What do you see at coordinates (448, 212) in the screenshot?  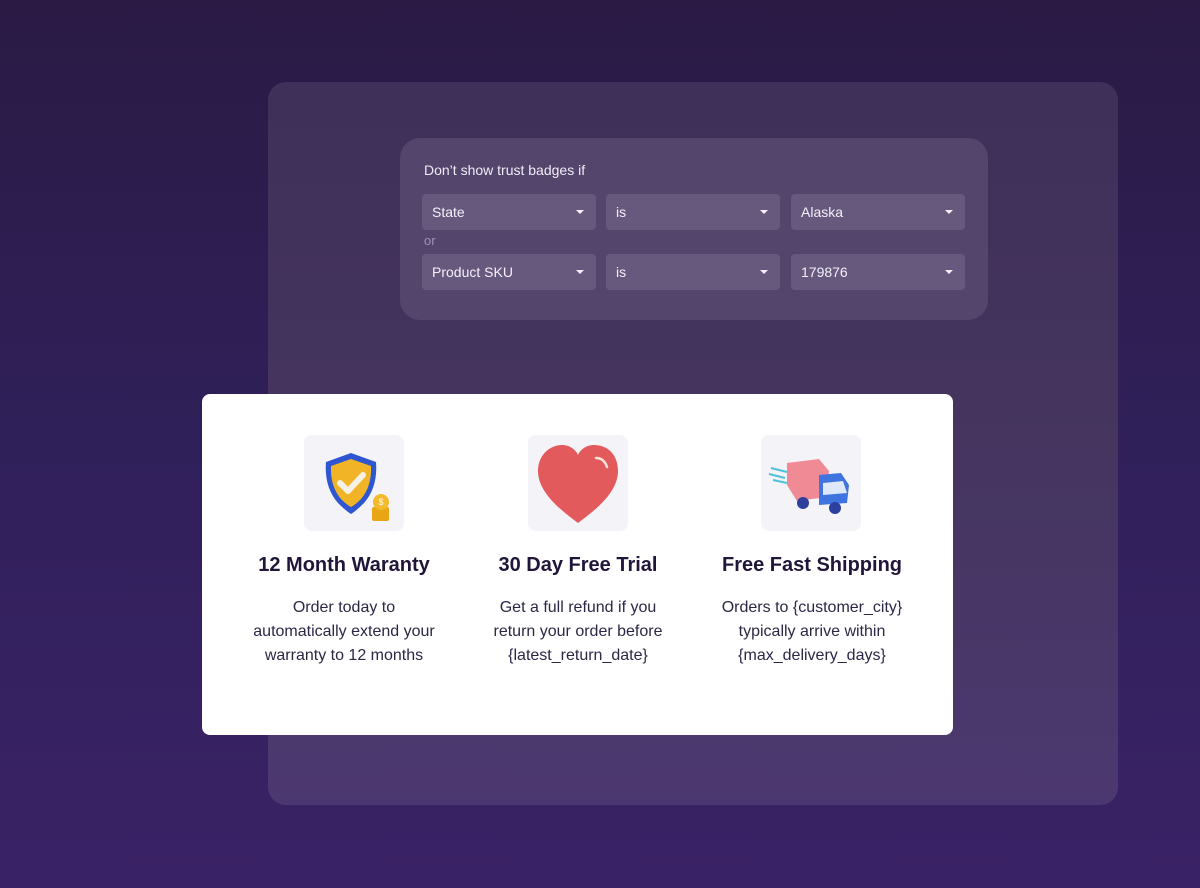 I see `select-value: State` at bounding box center [448, 212].